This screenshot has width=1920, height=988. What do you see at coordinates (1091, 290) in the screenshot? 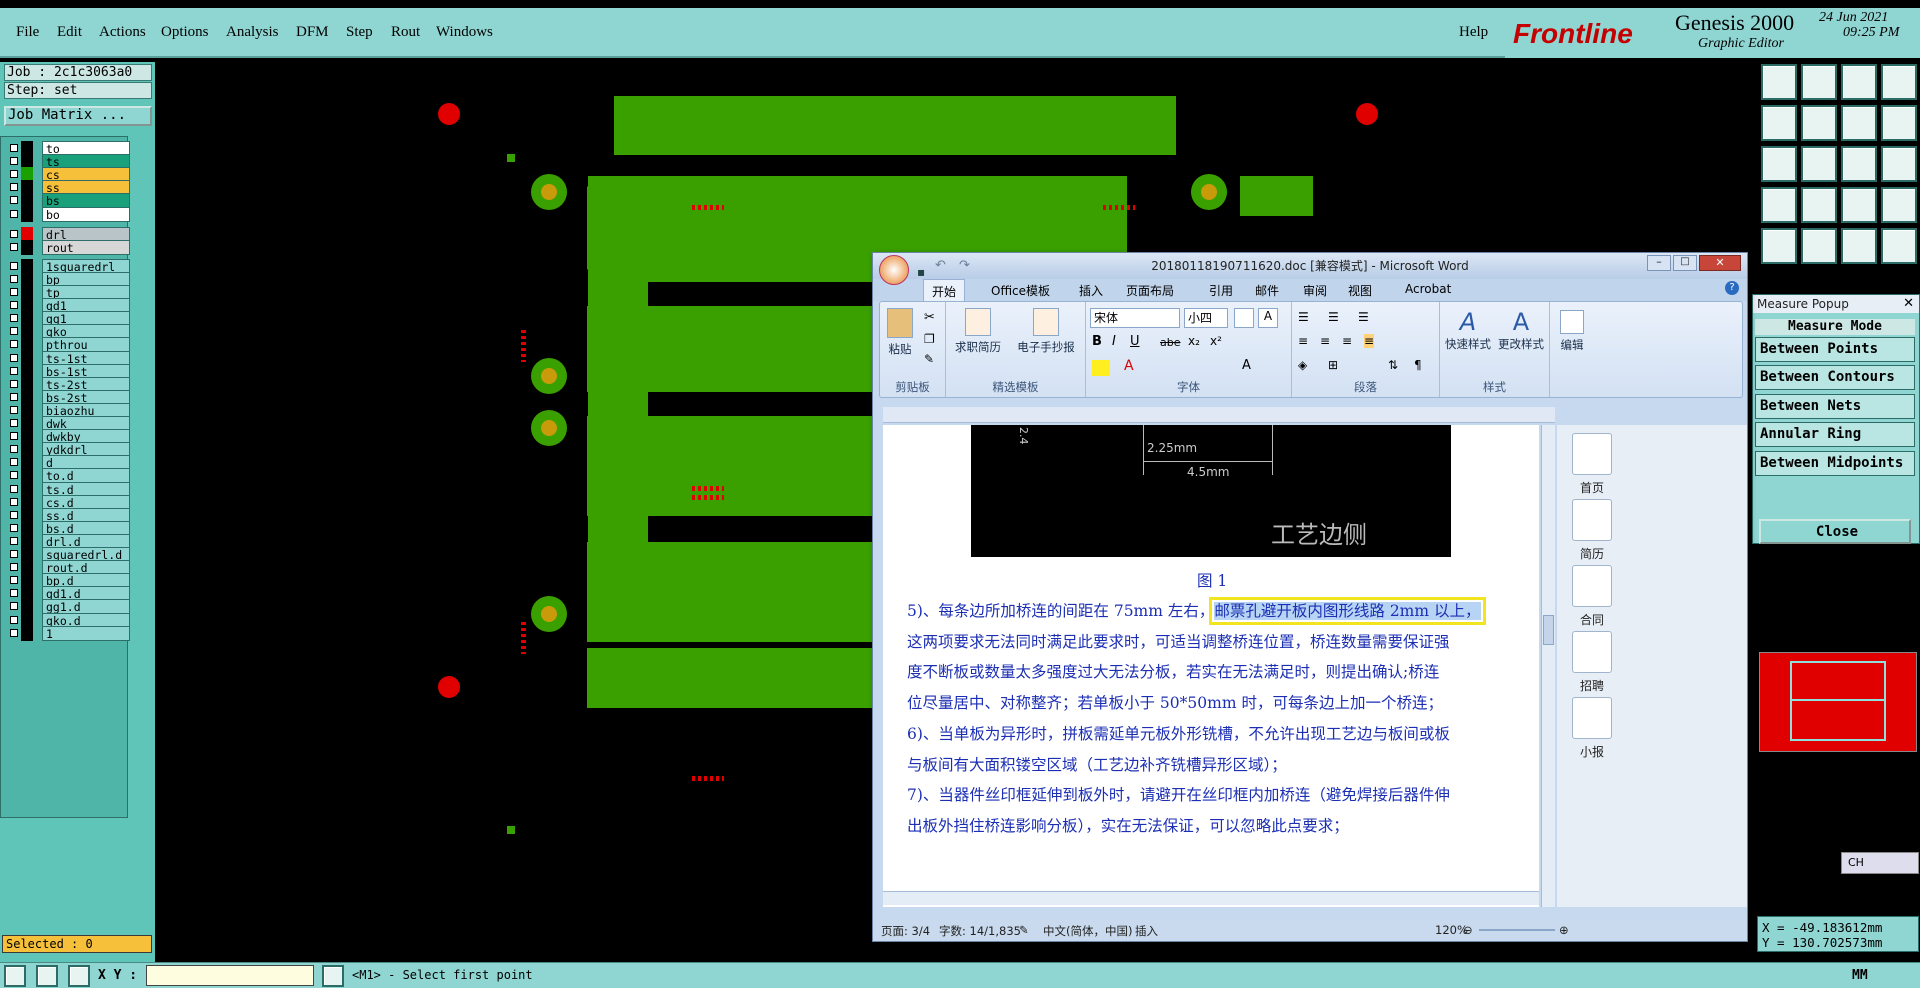
I see `tab-insert: 插入` at bounding box center [1091, 290].